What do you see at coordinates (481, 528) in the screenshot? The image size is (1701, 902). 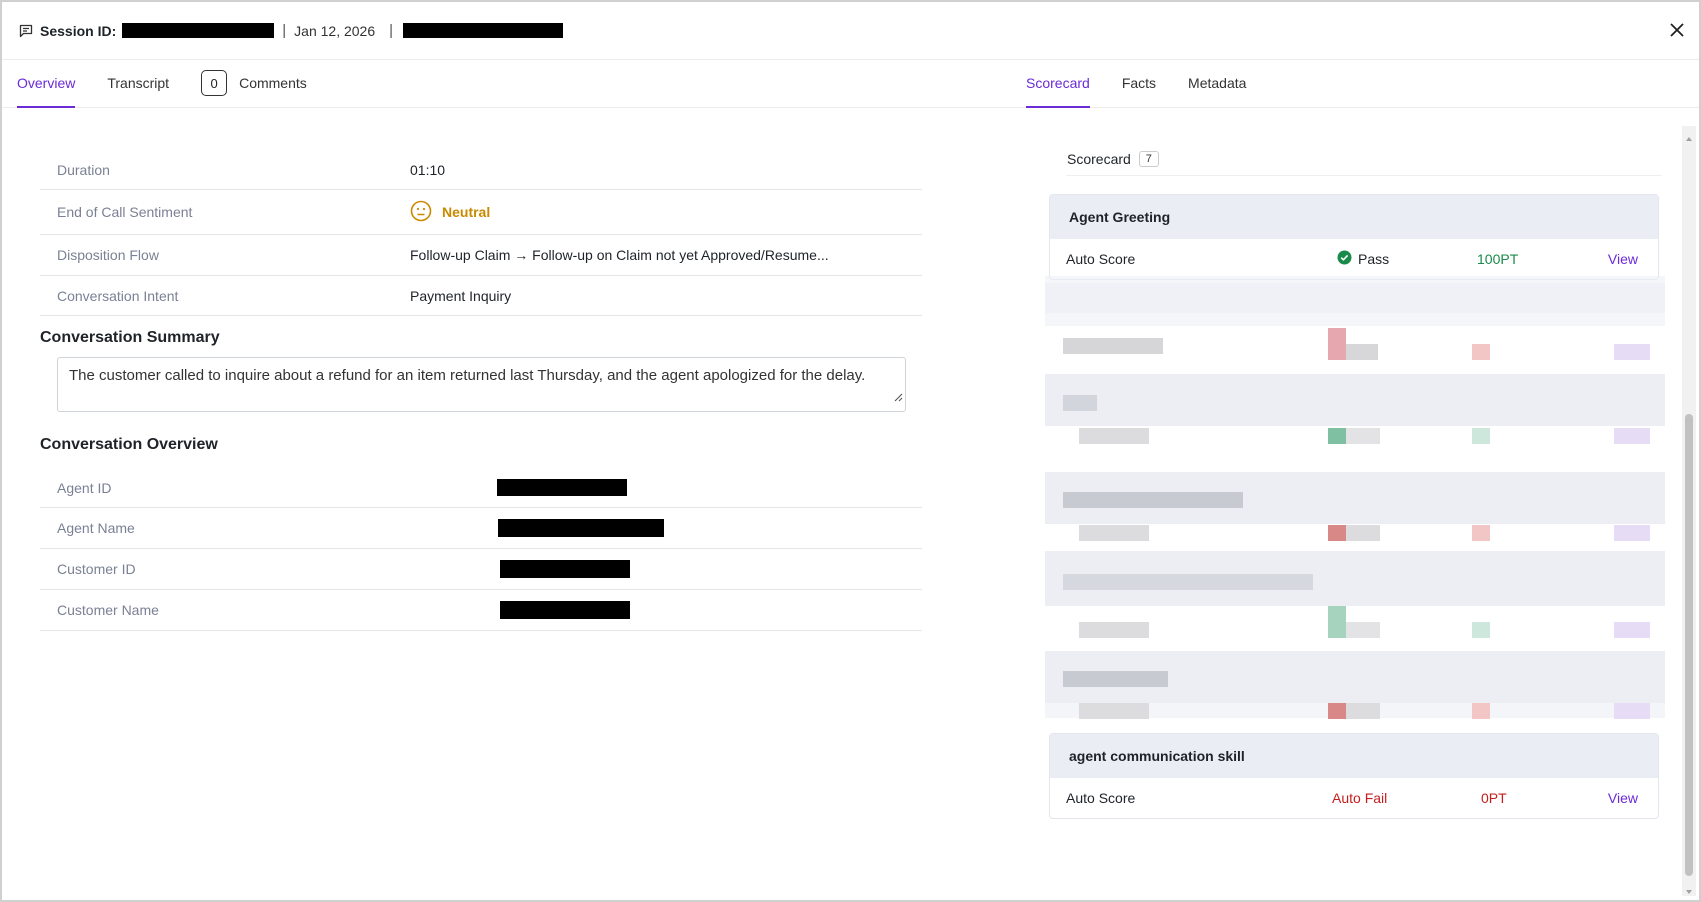 I see `overview-row-agent-name: Agent Name` at bounding box center [481, 528].